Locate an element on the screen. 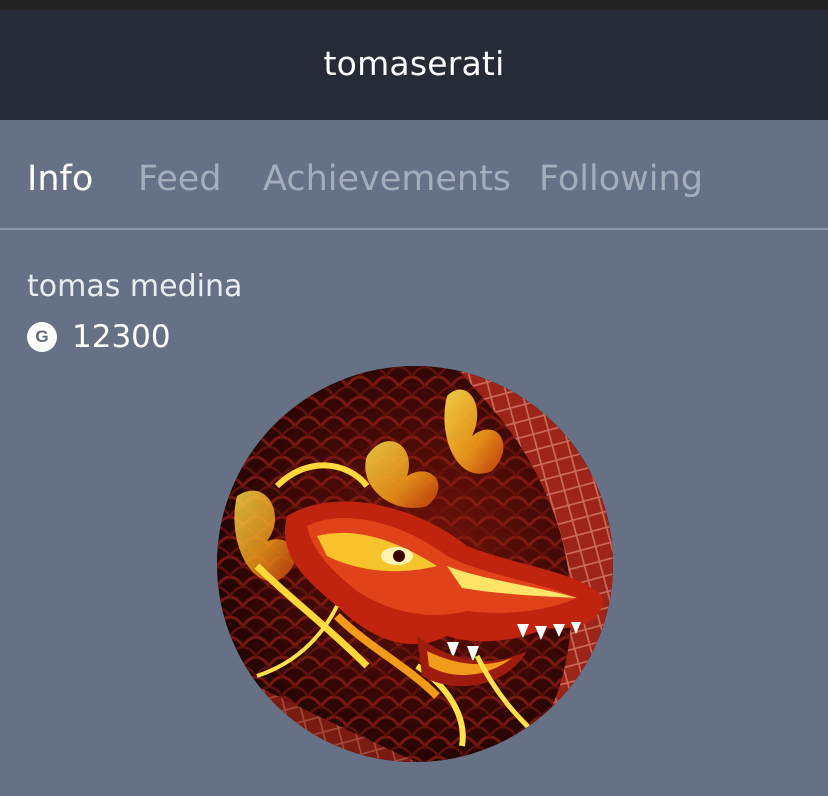  coins-row: G 12300 is located at coordinates (99, 337).